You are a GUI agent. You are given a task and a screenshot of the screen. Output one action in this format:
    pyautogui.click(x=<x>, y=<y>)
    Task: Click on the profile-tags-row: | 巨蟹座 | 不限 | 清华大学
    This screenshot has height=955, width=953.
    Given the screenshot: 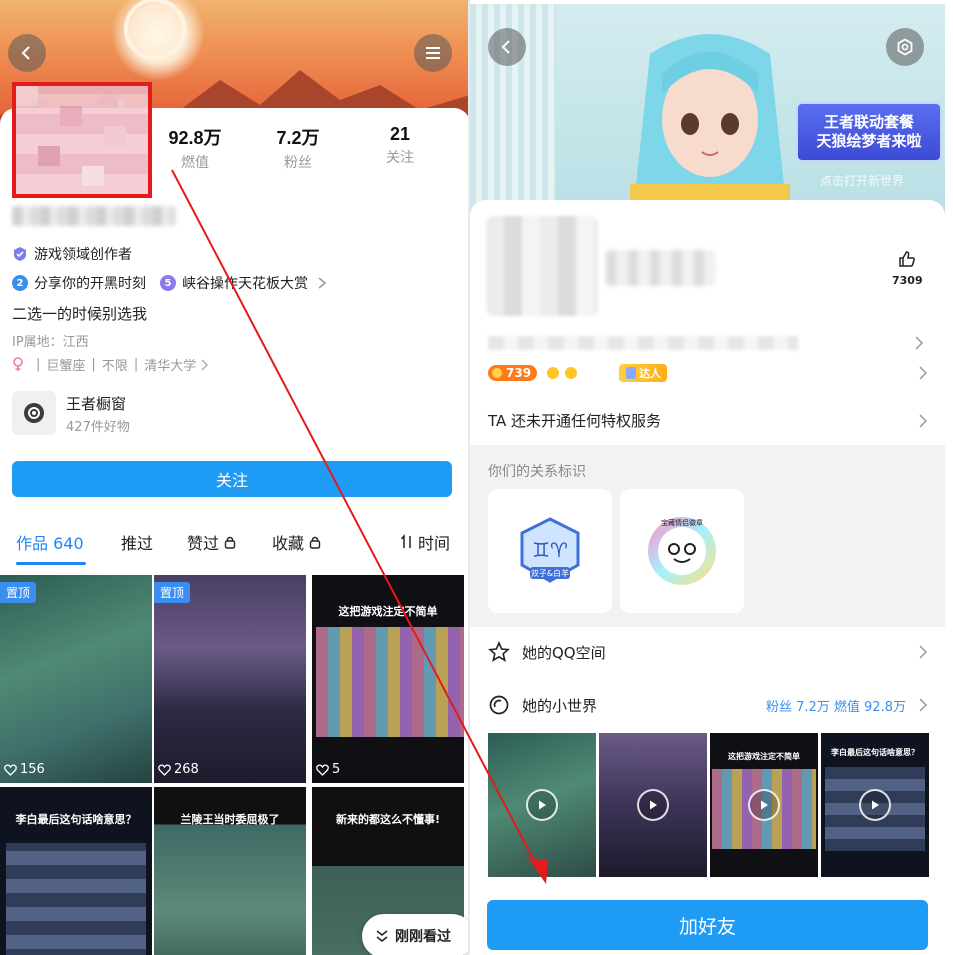 What is the action you would take?
    pyautogui.click(x=111, y=364)
    